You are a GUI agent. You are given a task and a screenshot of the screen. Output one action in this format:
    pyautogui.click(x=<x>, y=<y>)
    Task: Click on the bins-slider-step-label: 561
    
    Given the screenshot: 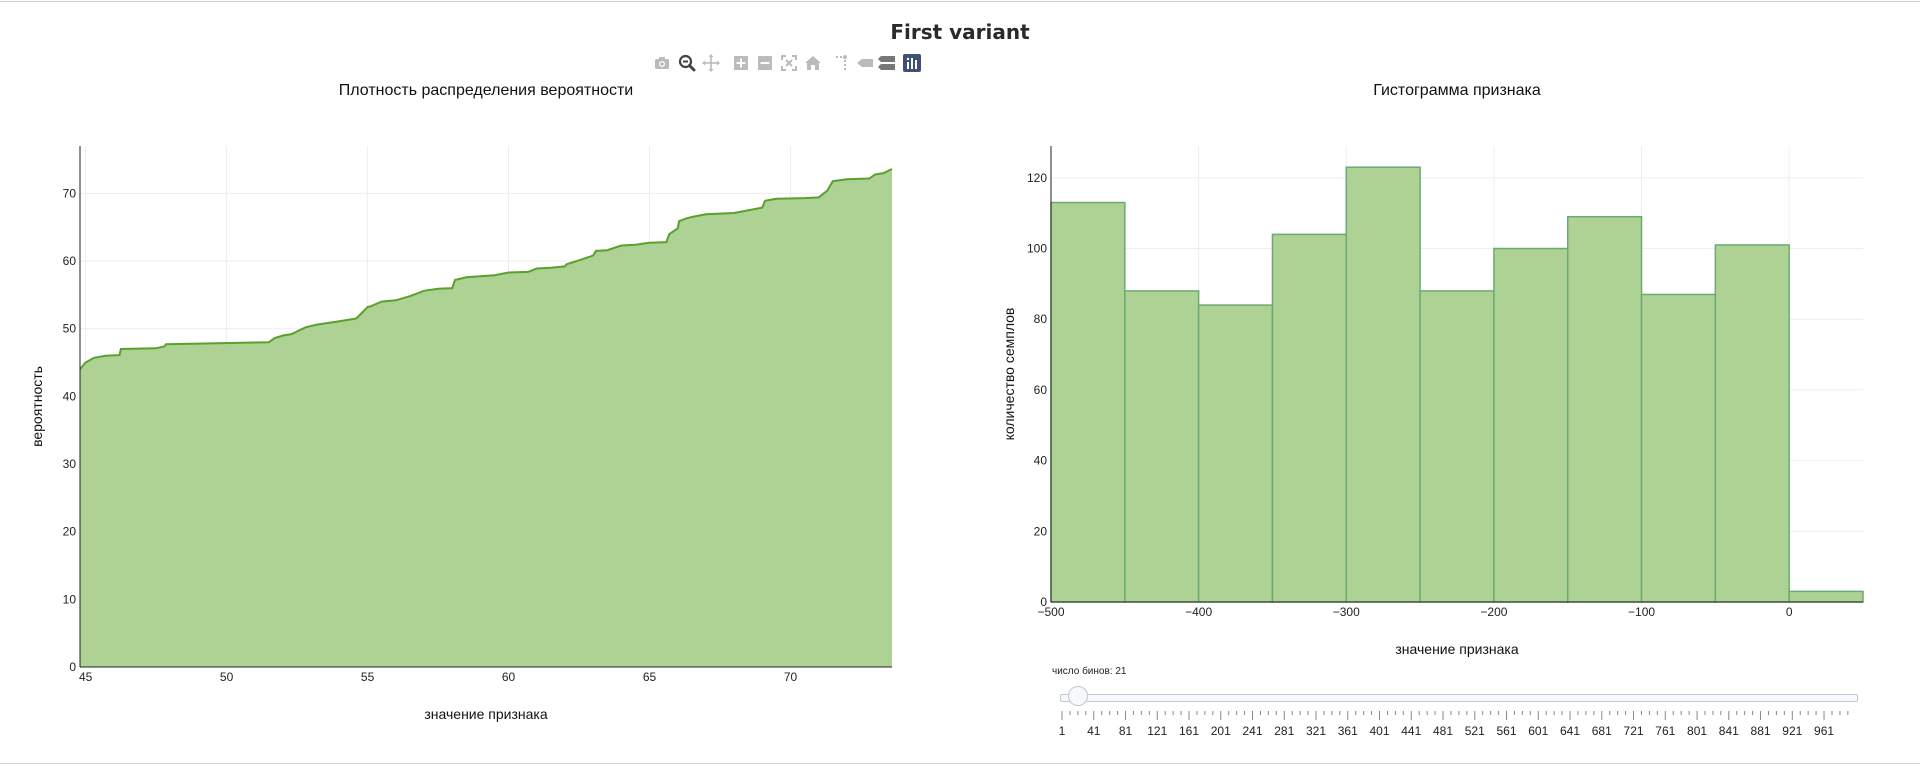 What is the action you would take?
    pyautogui.click(x=1507, y=731)
    